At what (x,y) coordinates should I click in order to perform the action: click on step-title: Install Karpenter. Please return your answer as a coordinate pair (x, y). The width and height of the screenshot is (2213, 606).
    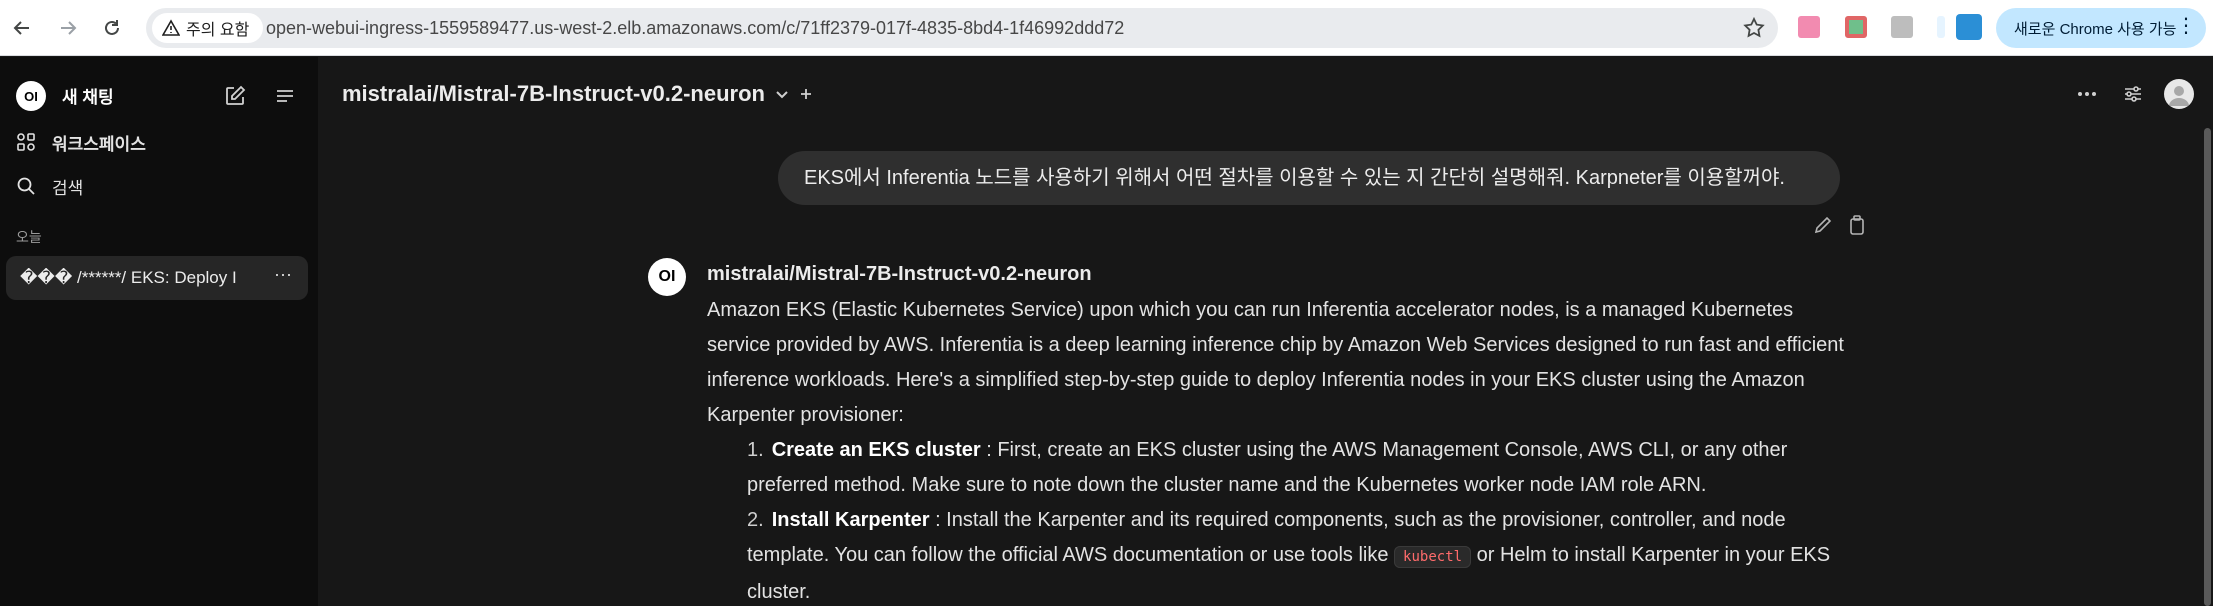
    Looking at the image, I should click on (850, 520).